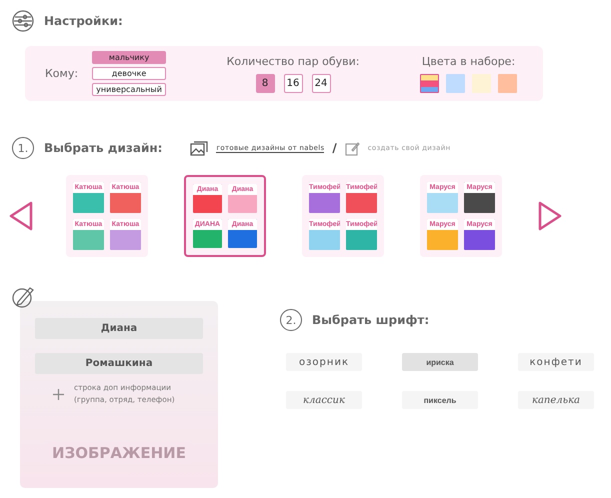 The width and height of the screenshot is (611, 498). I want to click on pairs-option: 8, so click(265, 83).